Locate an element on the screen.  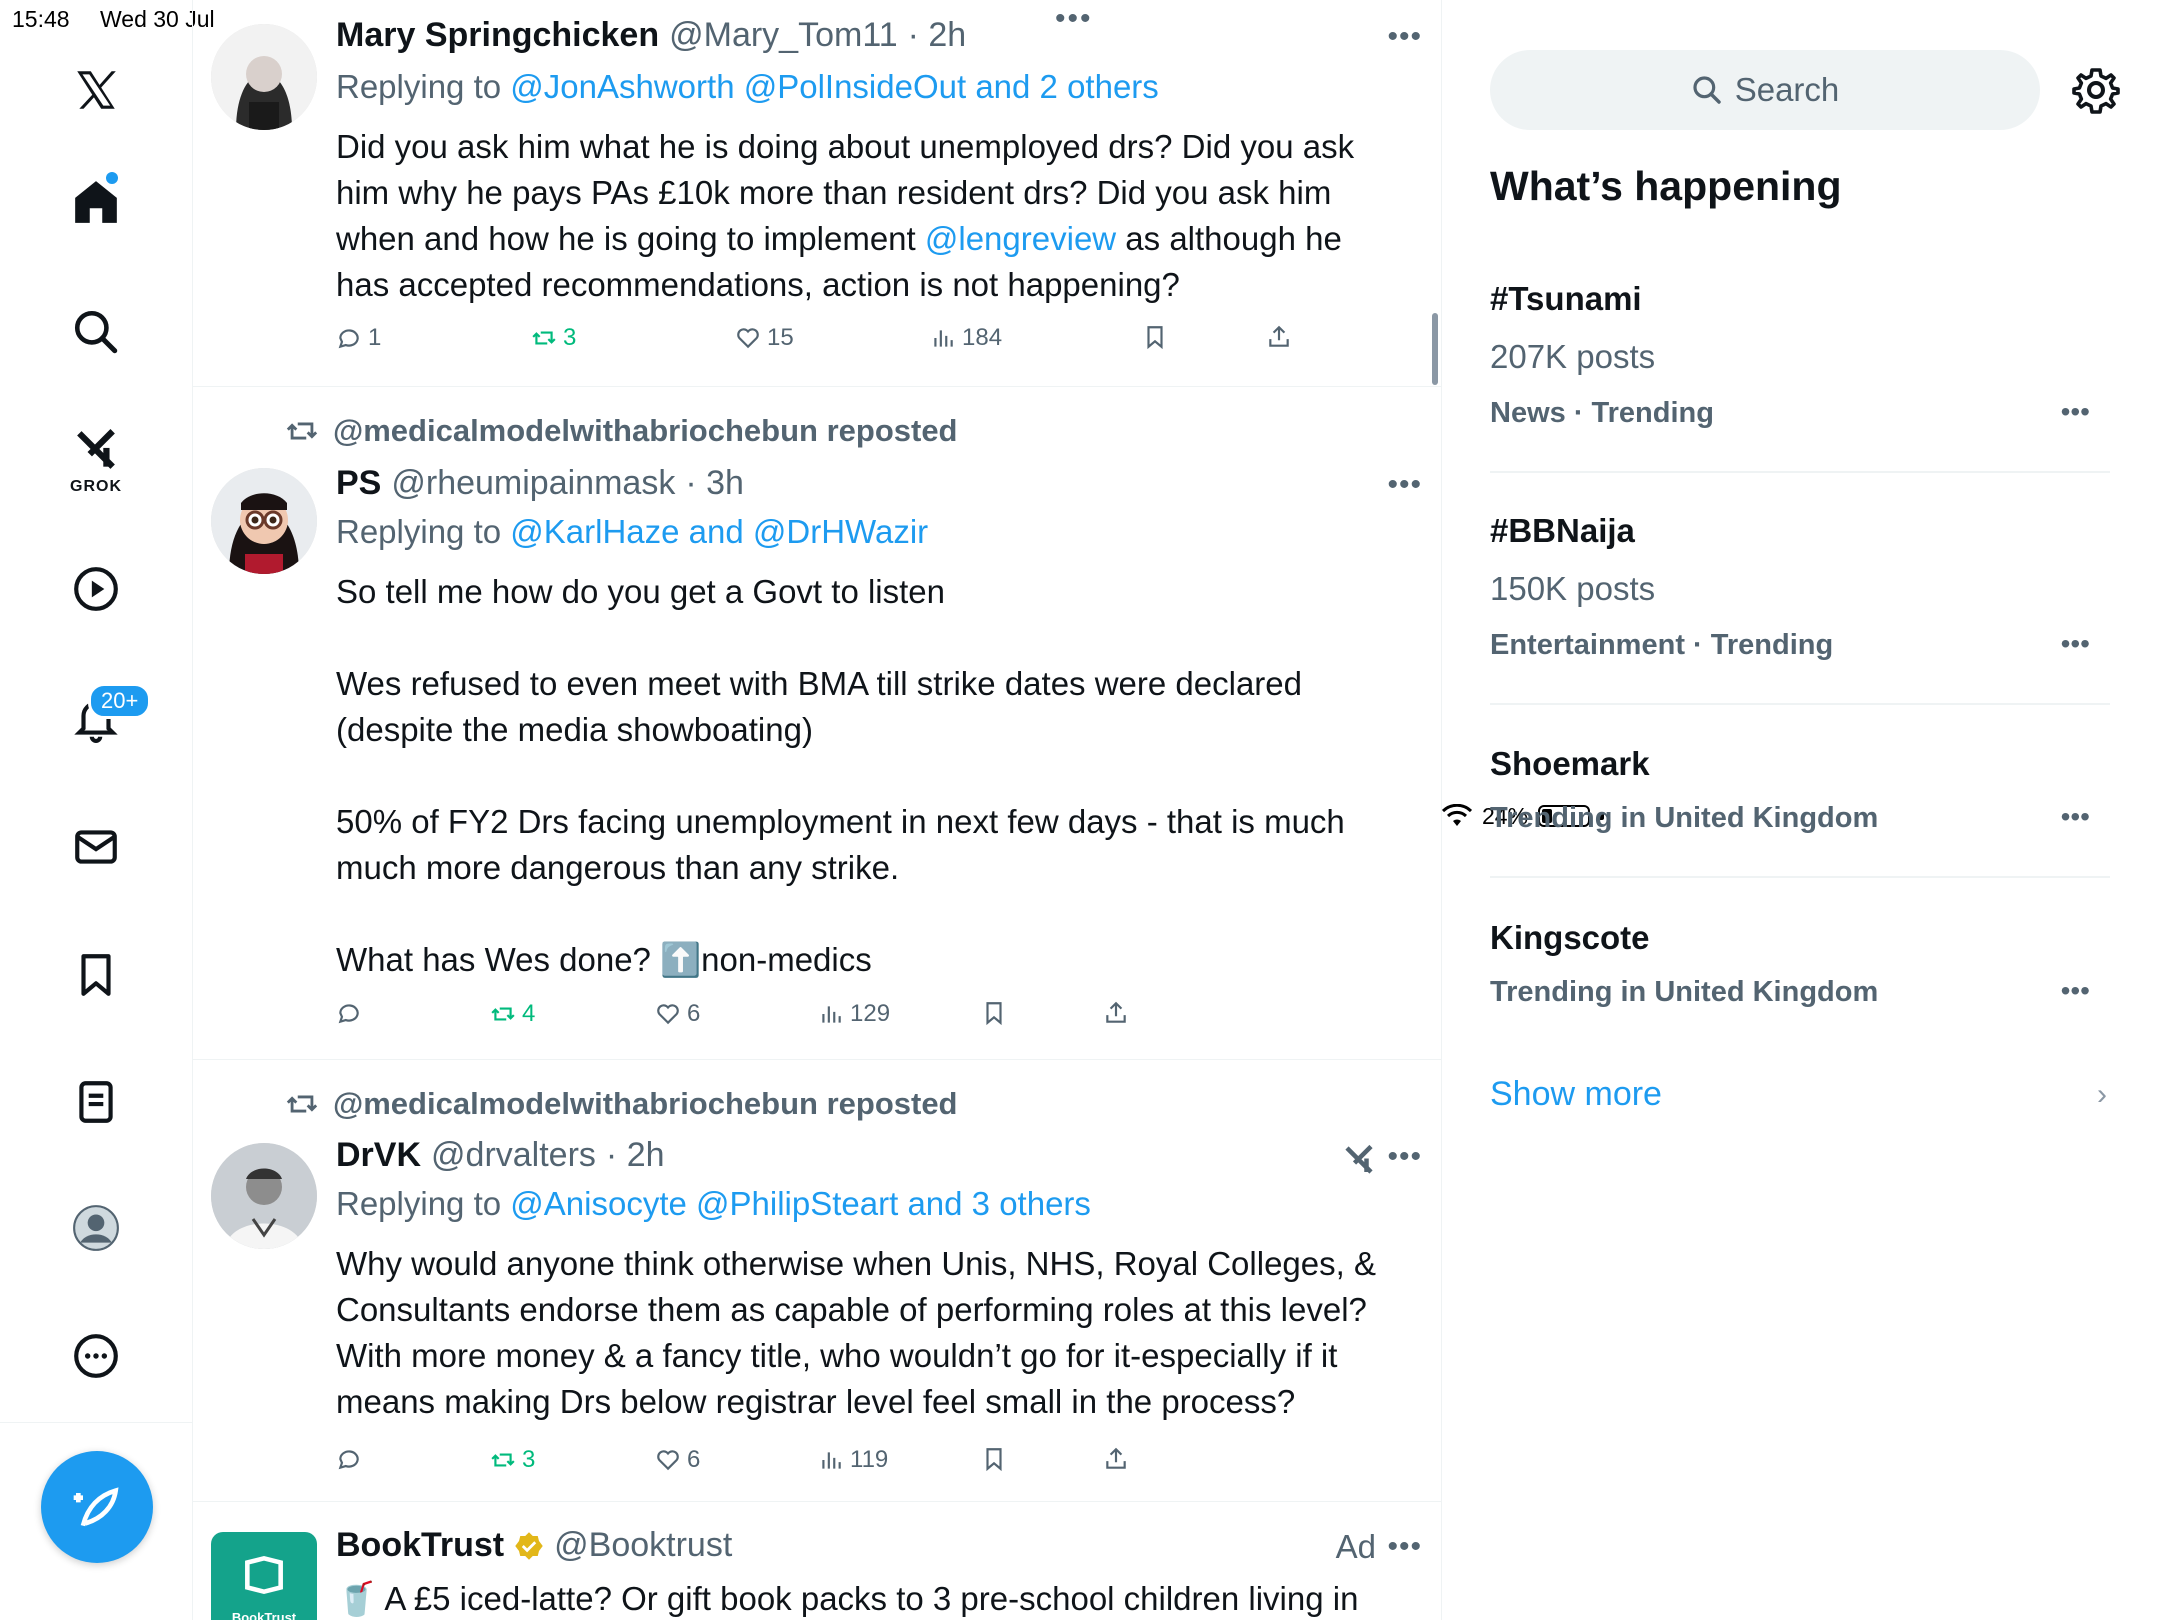
replying-to-users: @KarlHaze and @DrHWazir is located at coordinates (719, 531).